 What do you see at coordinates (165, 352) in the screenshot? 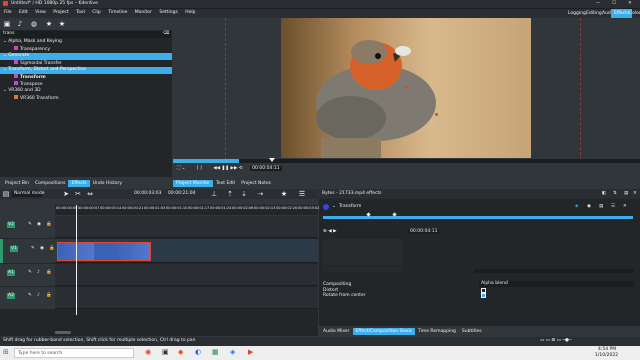
I see `task-view-icon: ▣` at bounding box center [165, 352].